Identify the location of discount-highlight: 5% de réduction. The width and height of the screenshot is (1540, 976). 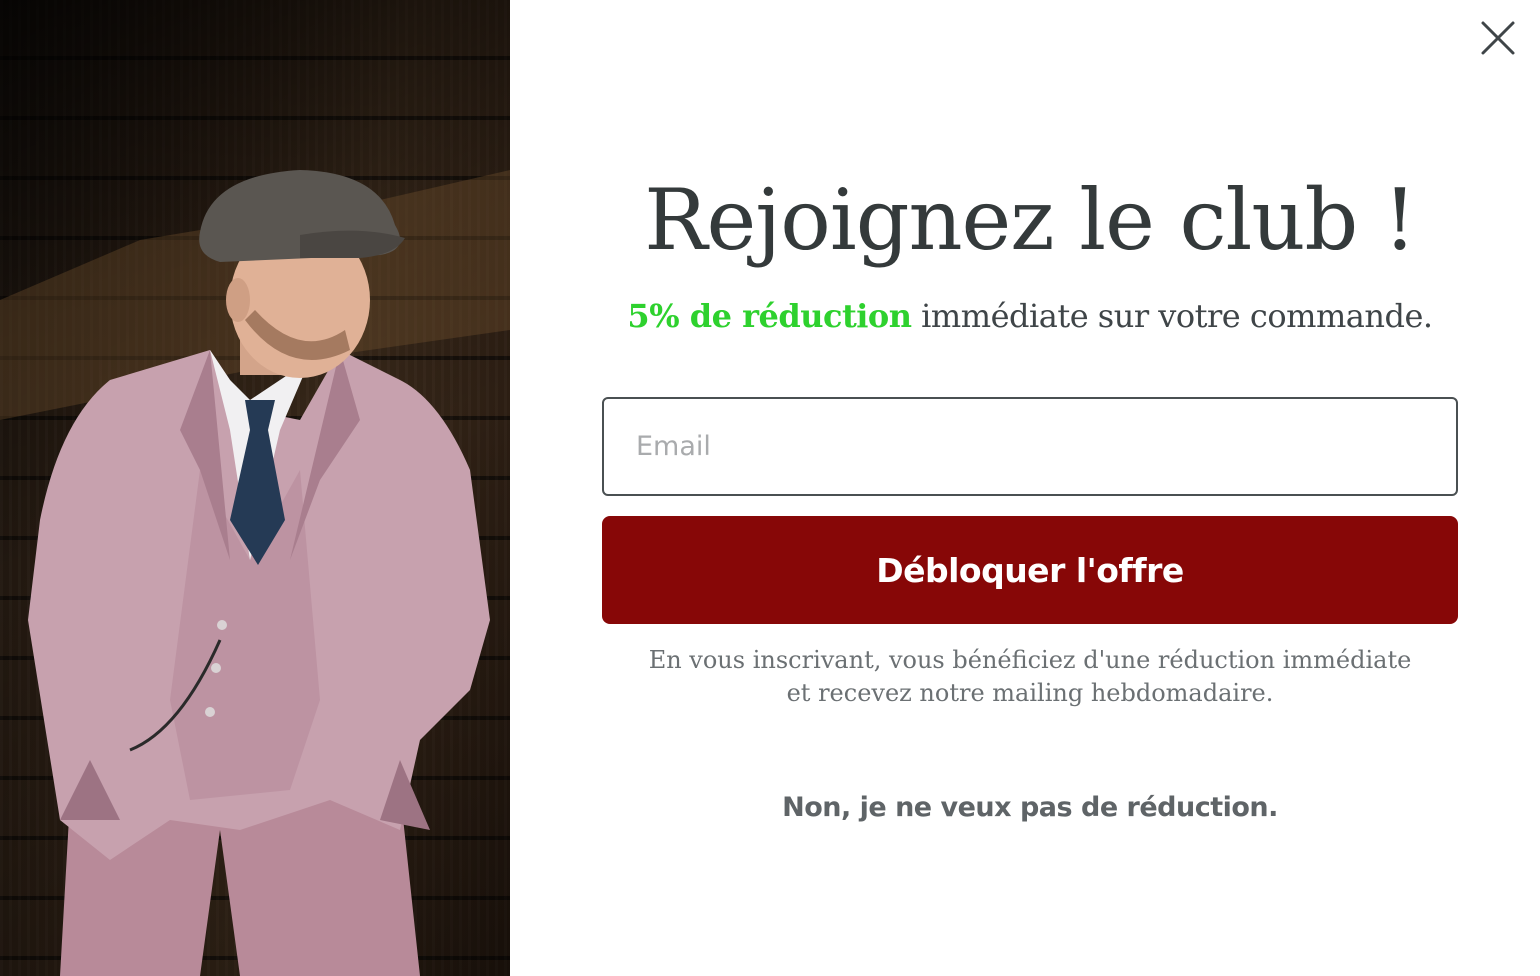
(769, 316).